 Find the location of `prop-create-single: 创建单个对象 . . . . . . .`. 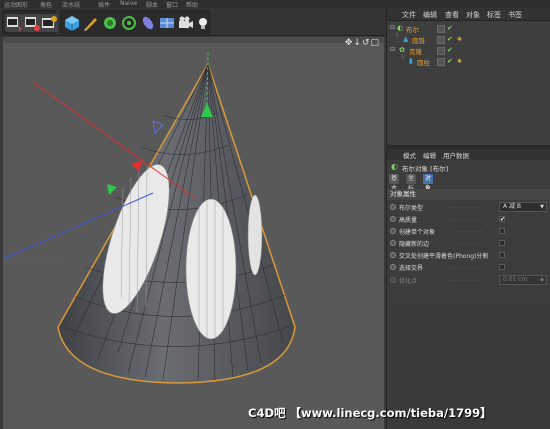

prop-create-single: 创建单个对象 . . . . . . . is located at coordinates (468, 231).